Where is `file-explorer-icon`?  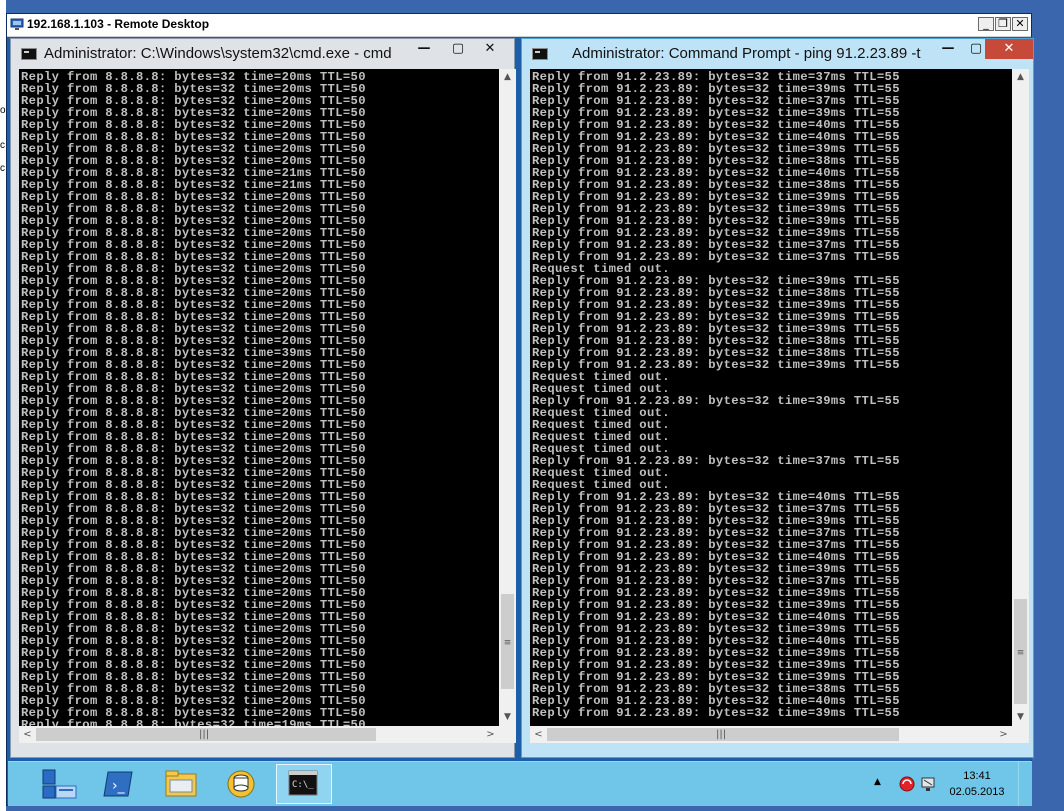
file-explorer-icon is located at coordinates (181, 783).